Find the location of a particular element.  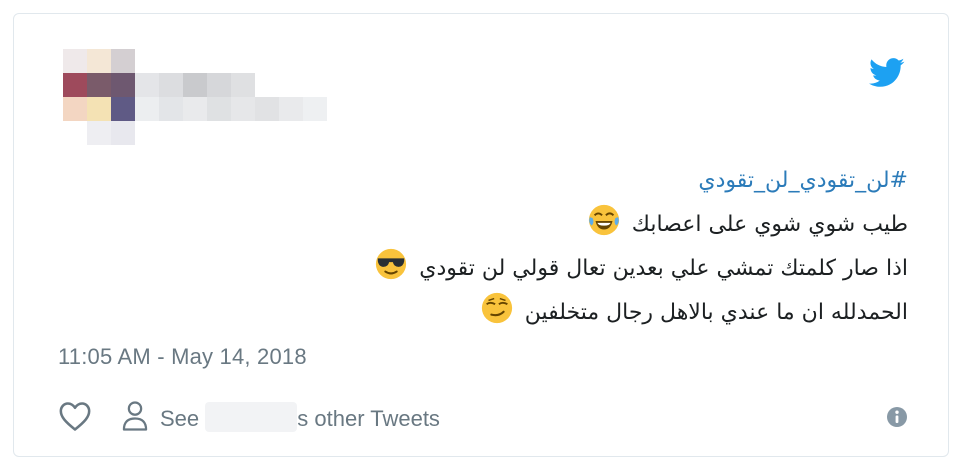

sunglasses-emoji-icon is located at coordinates (391, 264).